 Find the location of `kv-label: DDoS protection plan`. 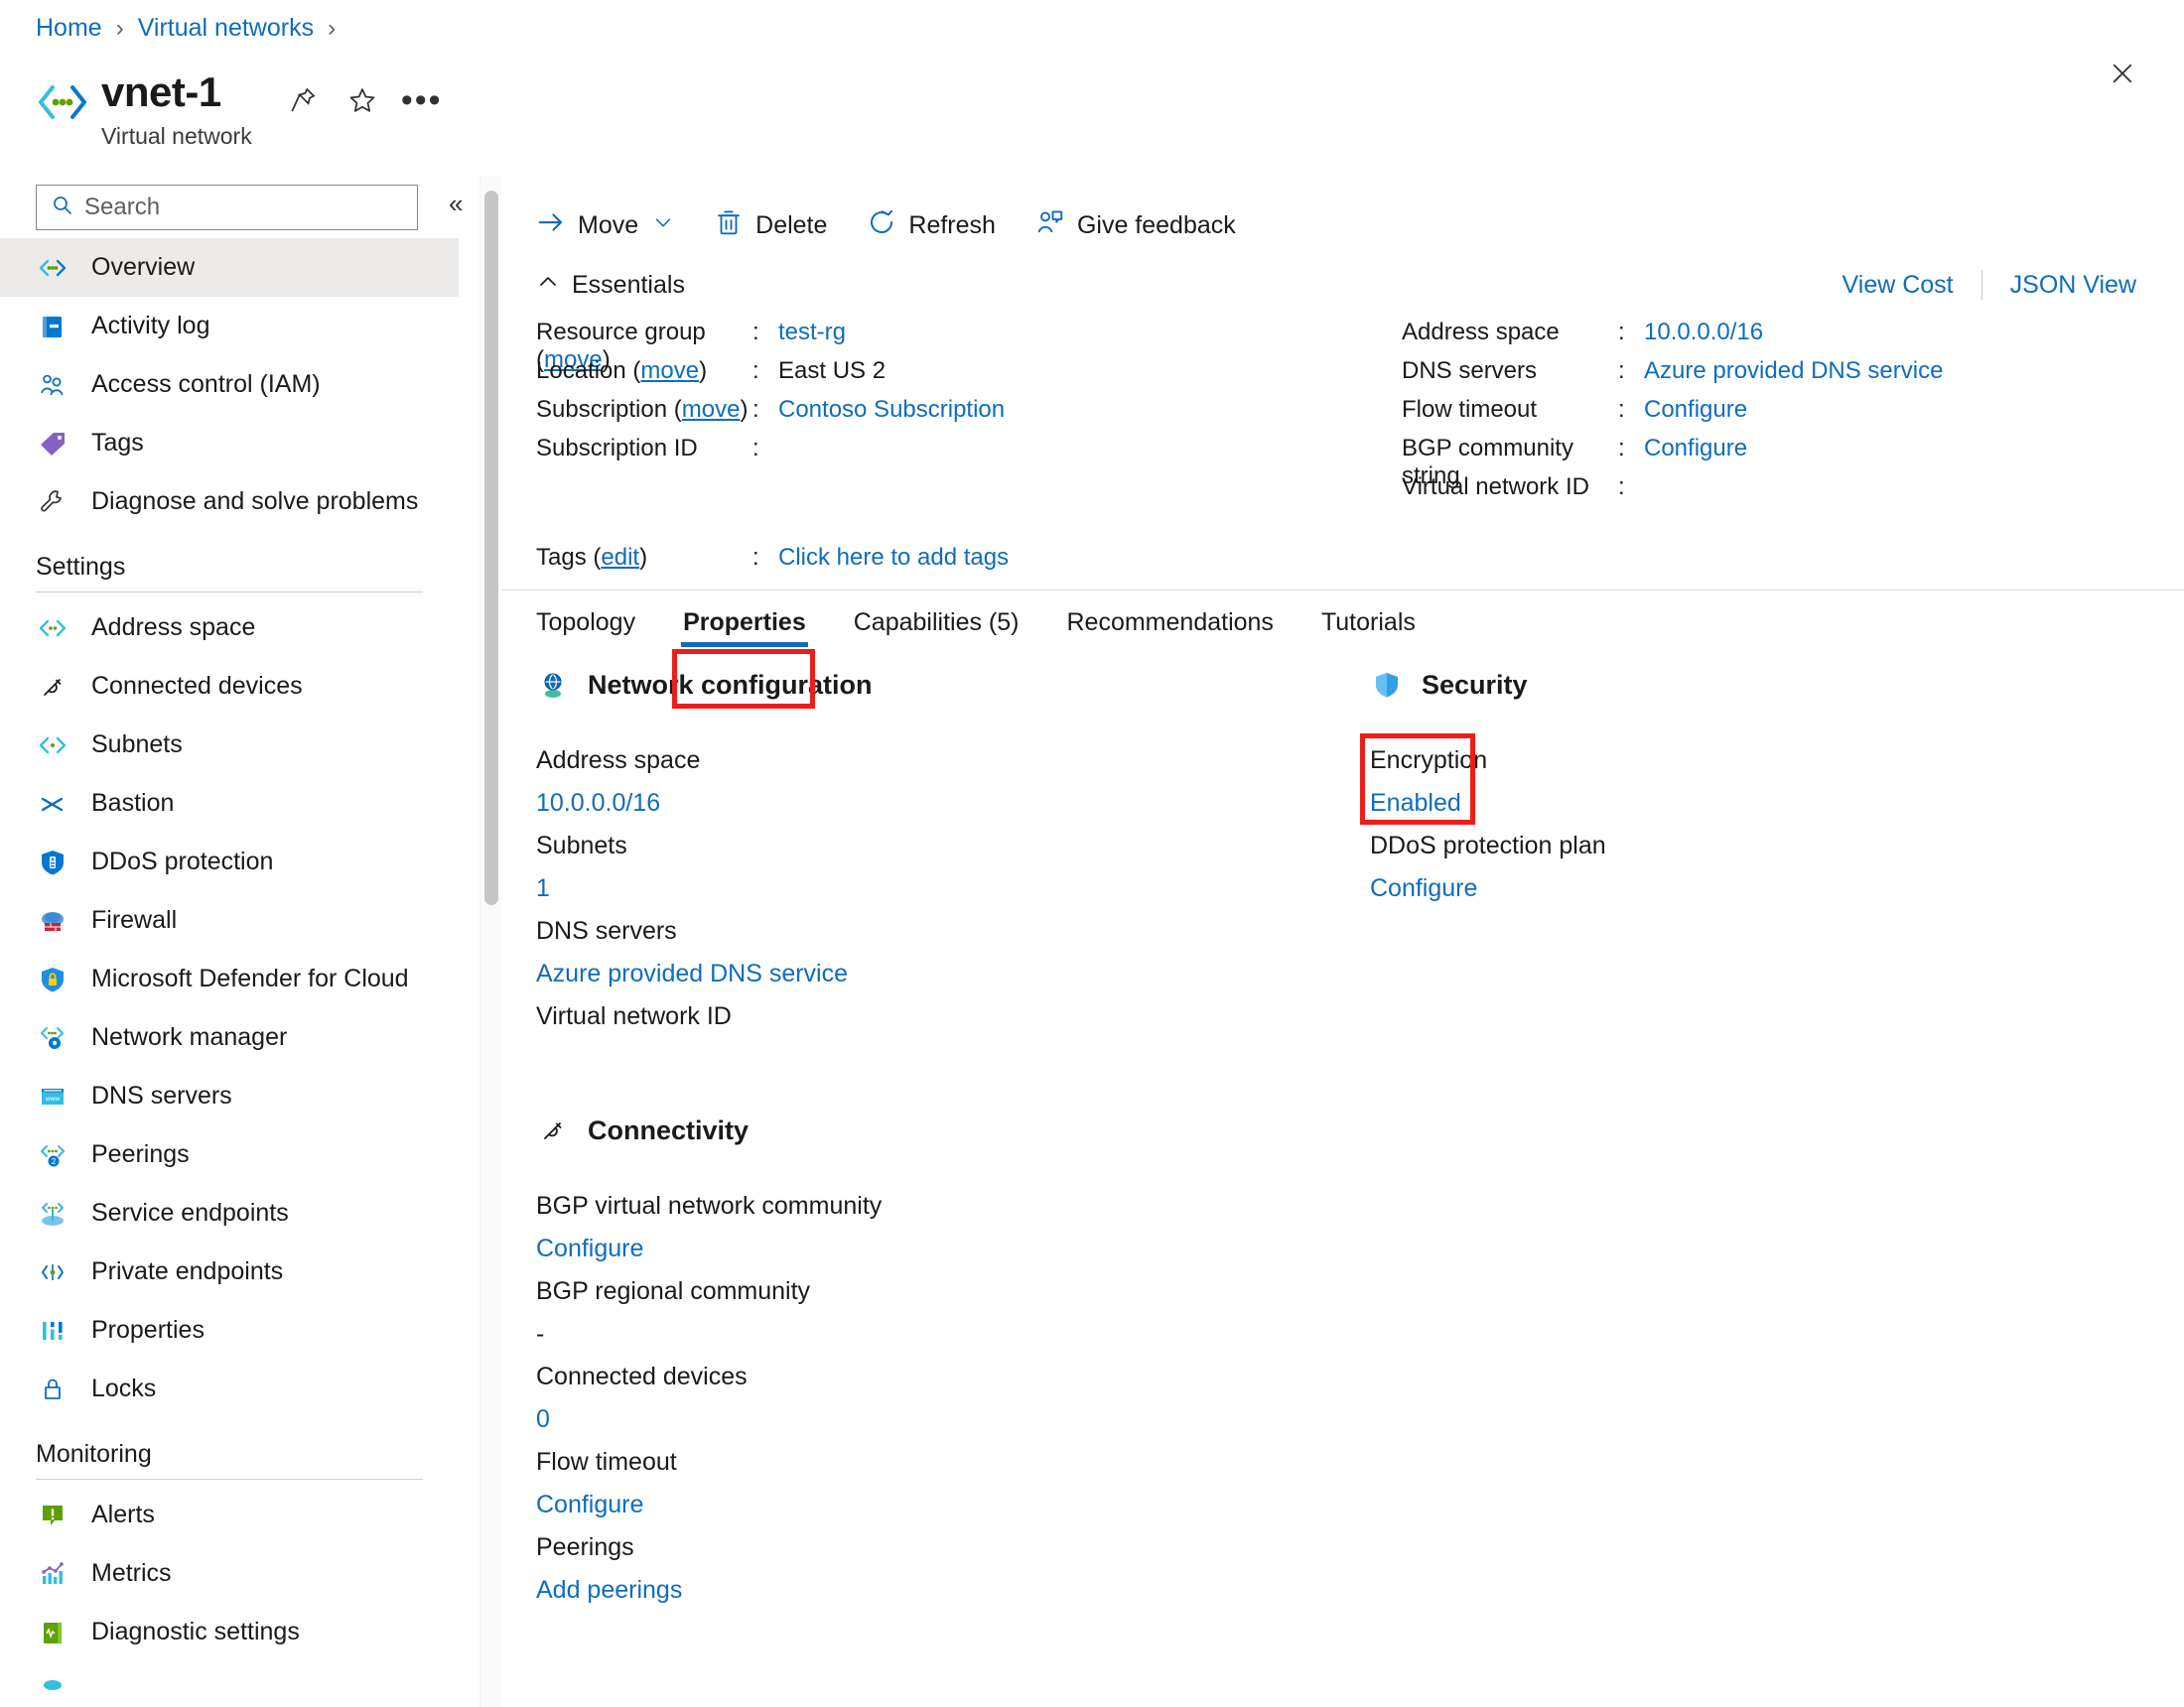

kv-label: DDoS protection plan is located at coordinates (1488, 845).